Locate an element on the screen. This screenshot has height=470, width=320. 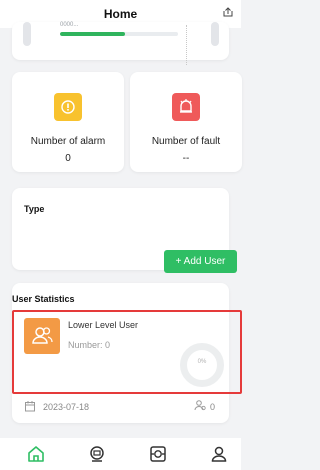
alarm-value: 0 is located at coordinates (68, 158).